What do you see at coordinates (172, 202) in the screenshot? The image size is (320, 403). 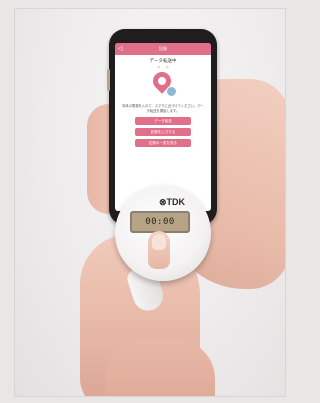 I see `tdk-logo: ⊗TDK` at bounding box center [172, 202].